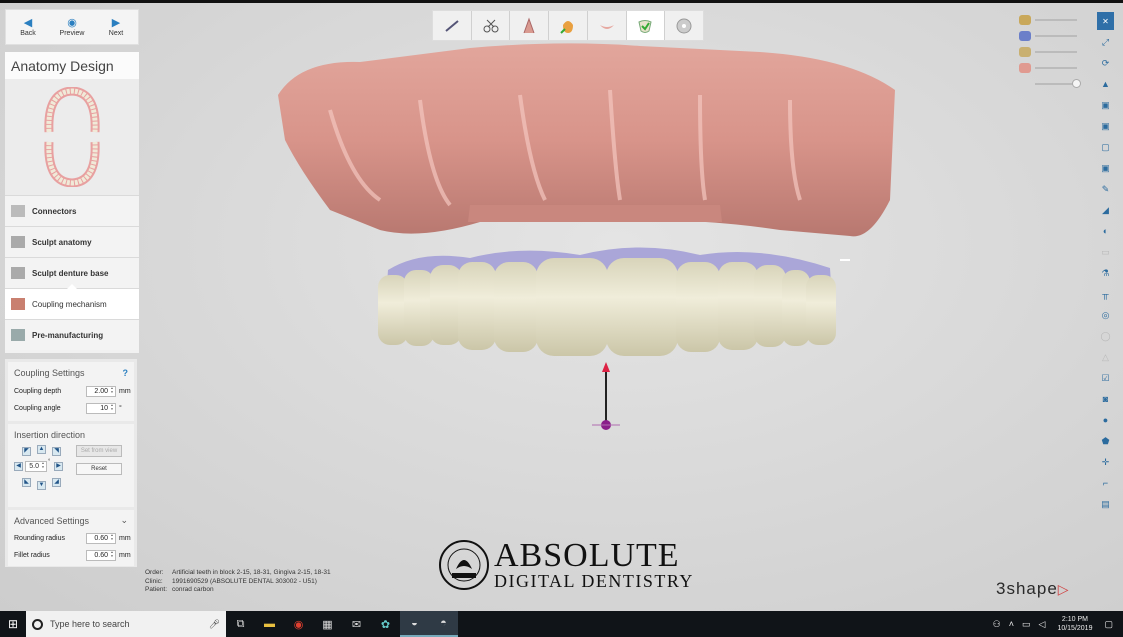 The width and height of the screenshot is (1123, 637). I want to click on app-icon: ✿, so click(385, 624).